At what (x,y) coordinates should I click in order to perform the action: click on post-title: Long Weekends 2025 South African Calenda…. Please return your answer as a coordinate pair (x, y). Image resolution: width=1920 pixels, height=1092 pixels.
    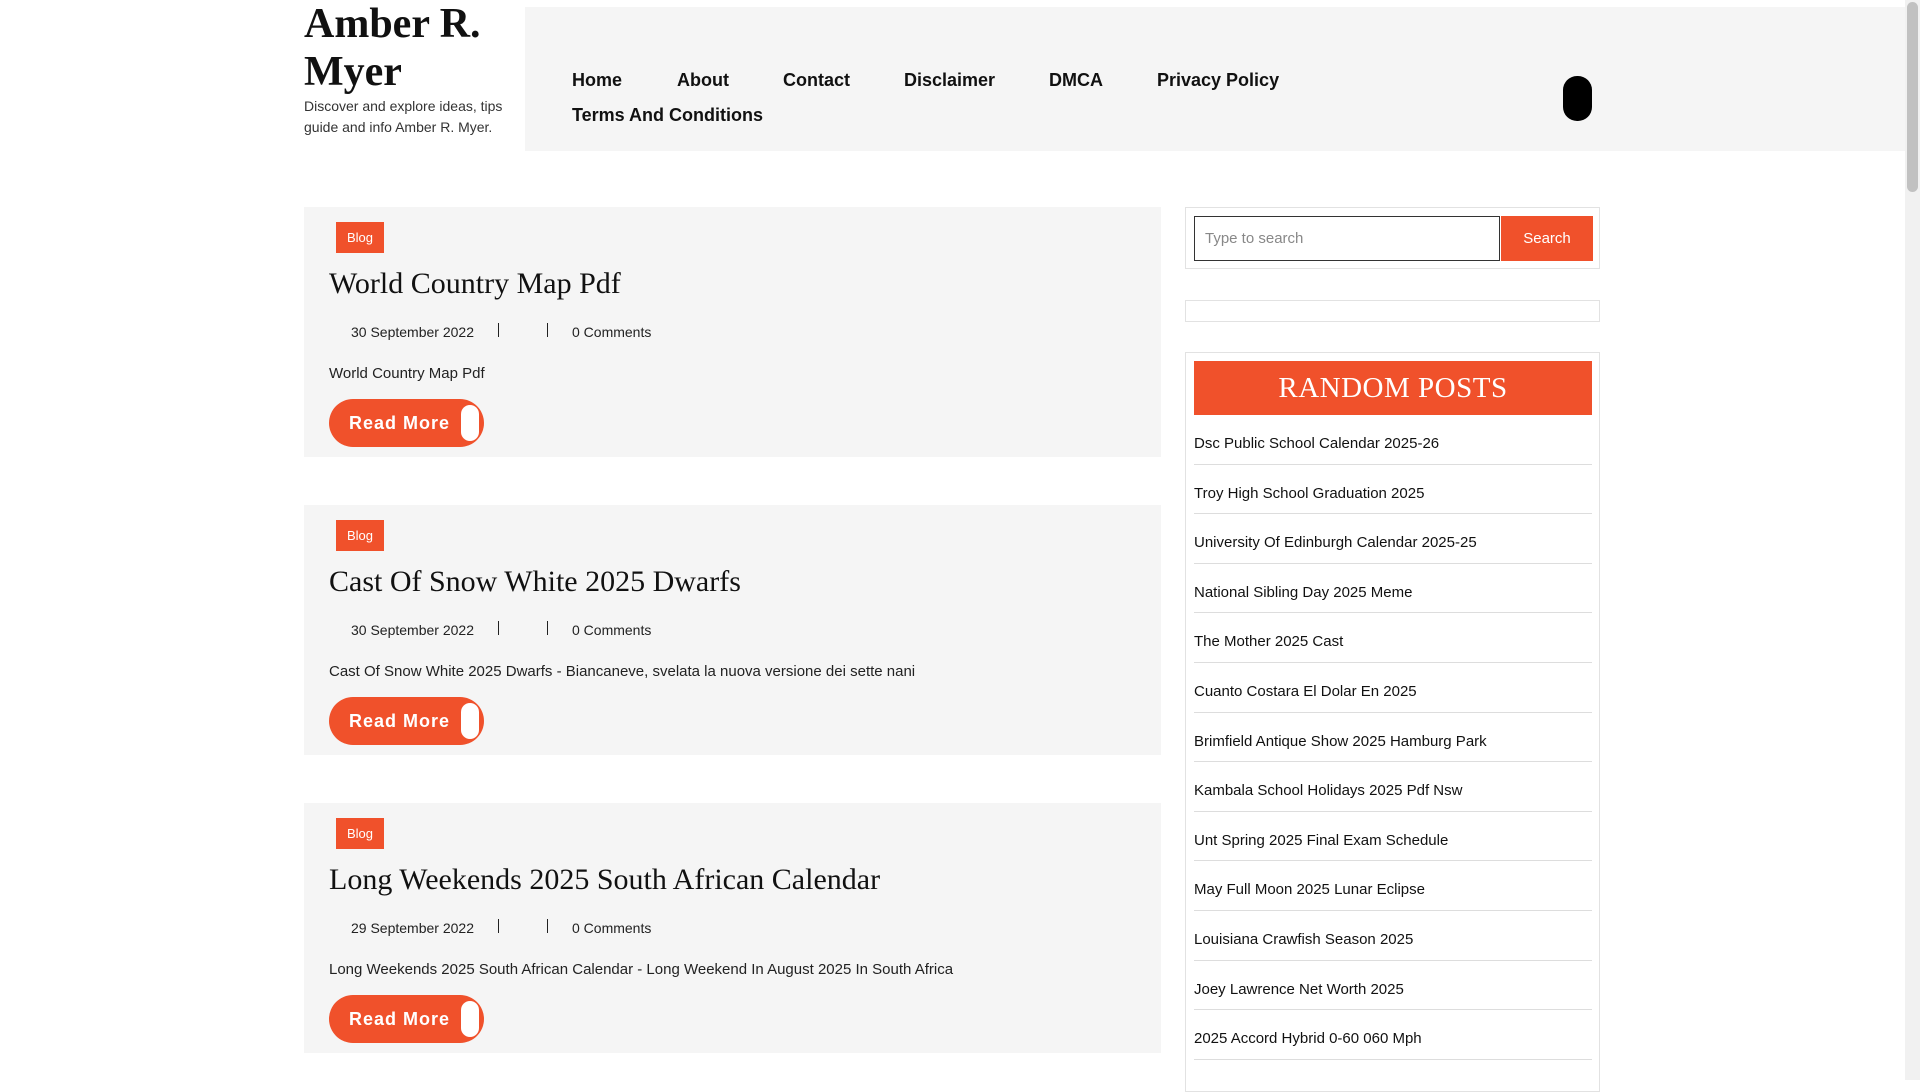
    Looking at the image, I should click on (604, 880).